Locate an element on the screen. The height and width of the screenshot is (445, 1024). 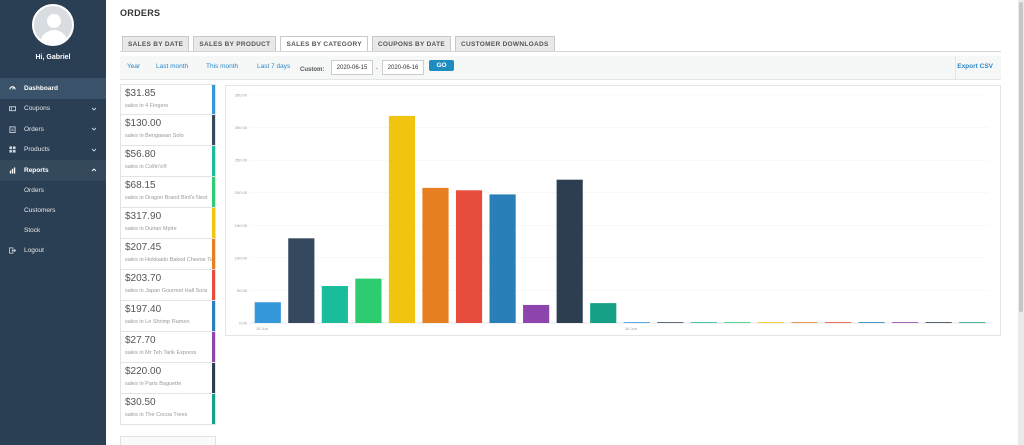
legend-label: sales in Collin's® is located at coordinates (146, 167).